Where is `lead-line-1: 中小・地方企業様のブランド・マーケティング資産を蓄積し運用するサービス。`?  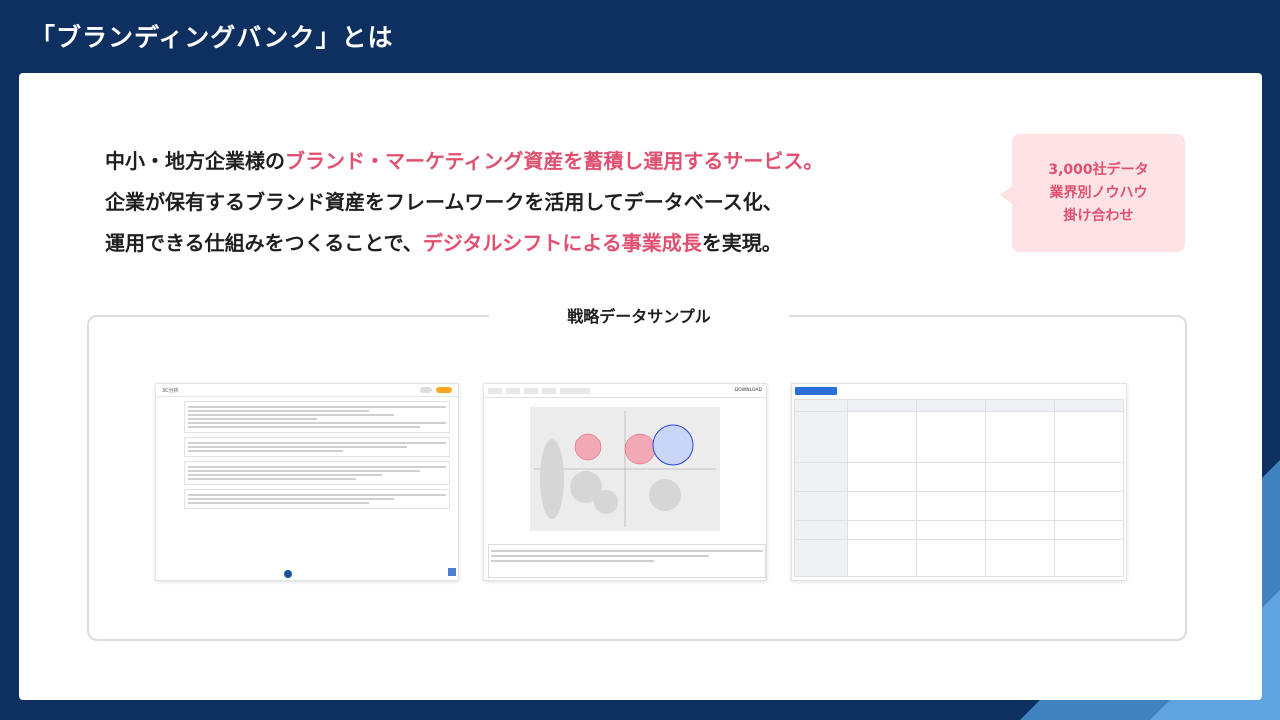 lead-line-1: 中小・地方企業様のブランド・マーケティング資産を蓄積し運用するサービス。 is located at coordinates (464, 161).